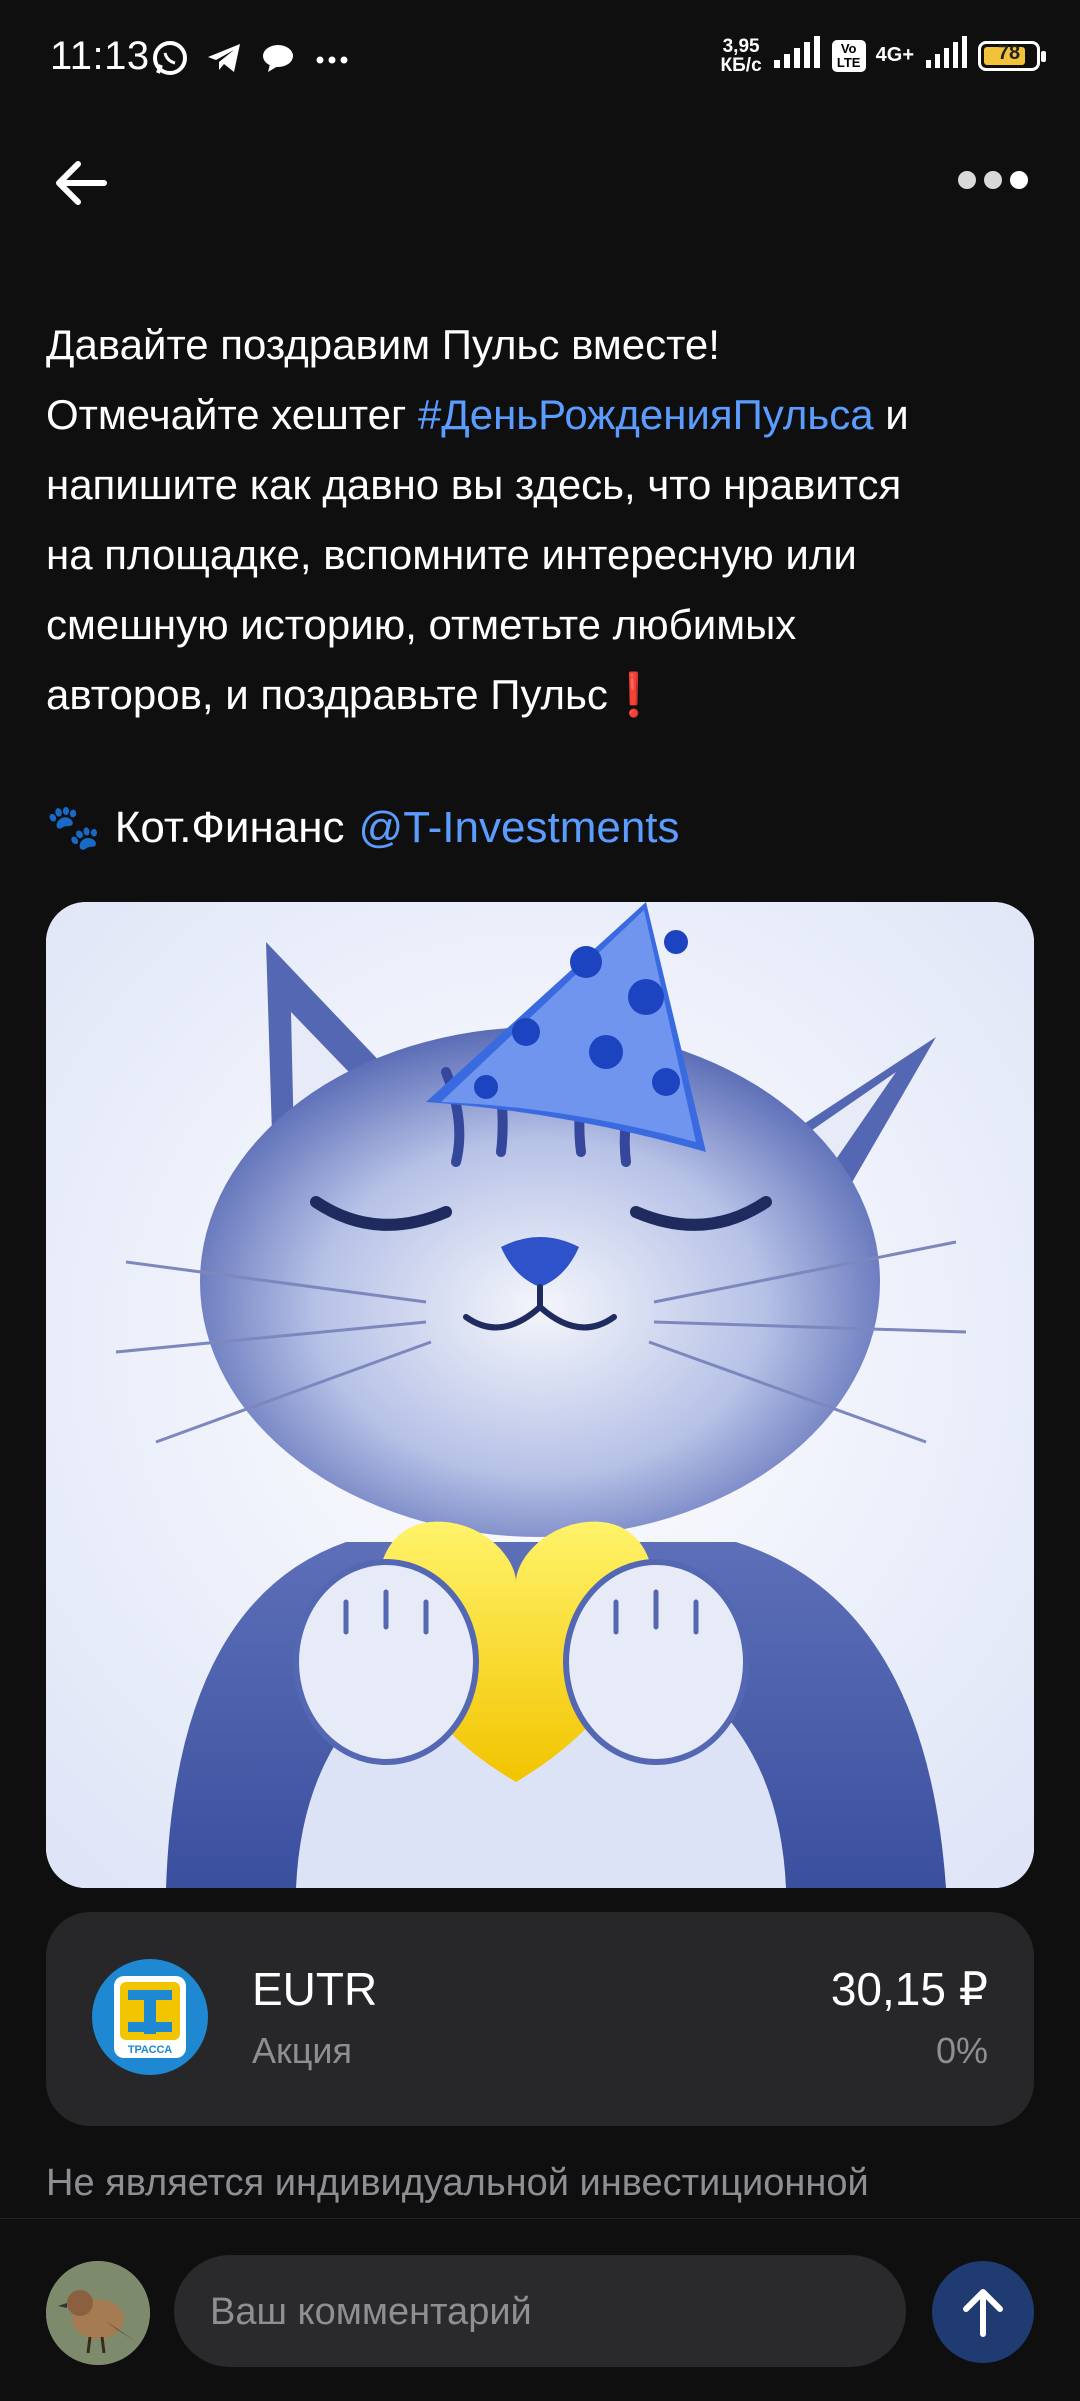 The image size is (1080, 2401). I want to click on paw-icon: 🐾, so click(73, 827).